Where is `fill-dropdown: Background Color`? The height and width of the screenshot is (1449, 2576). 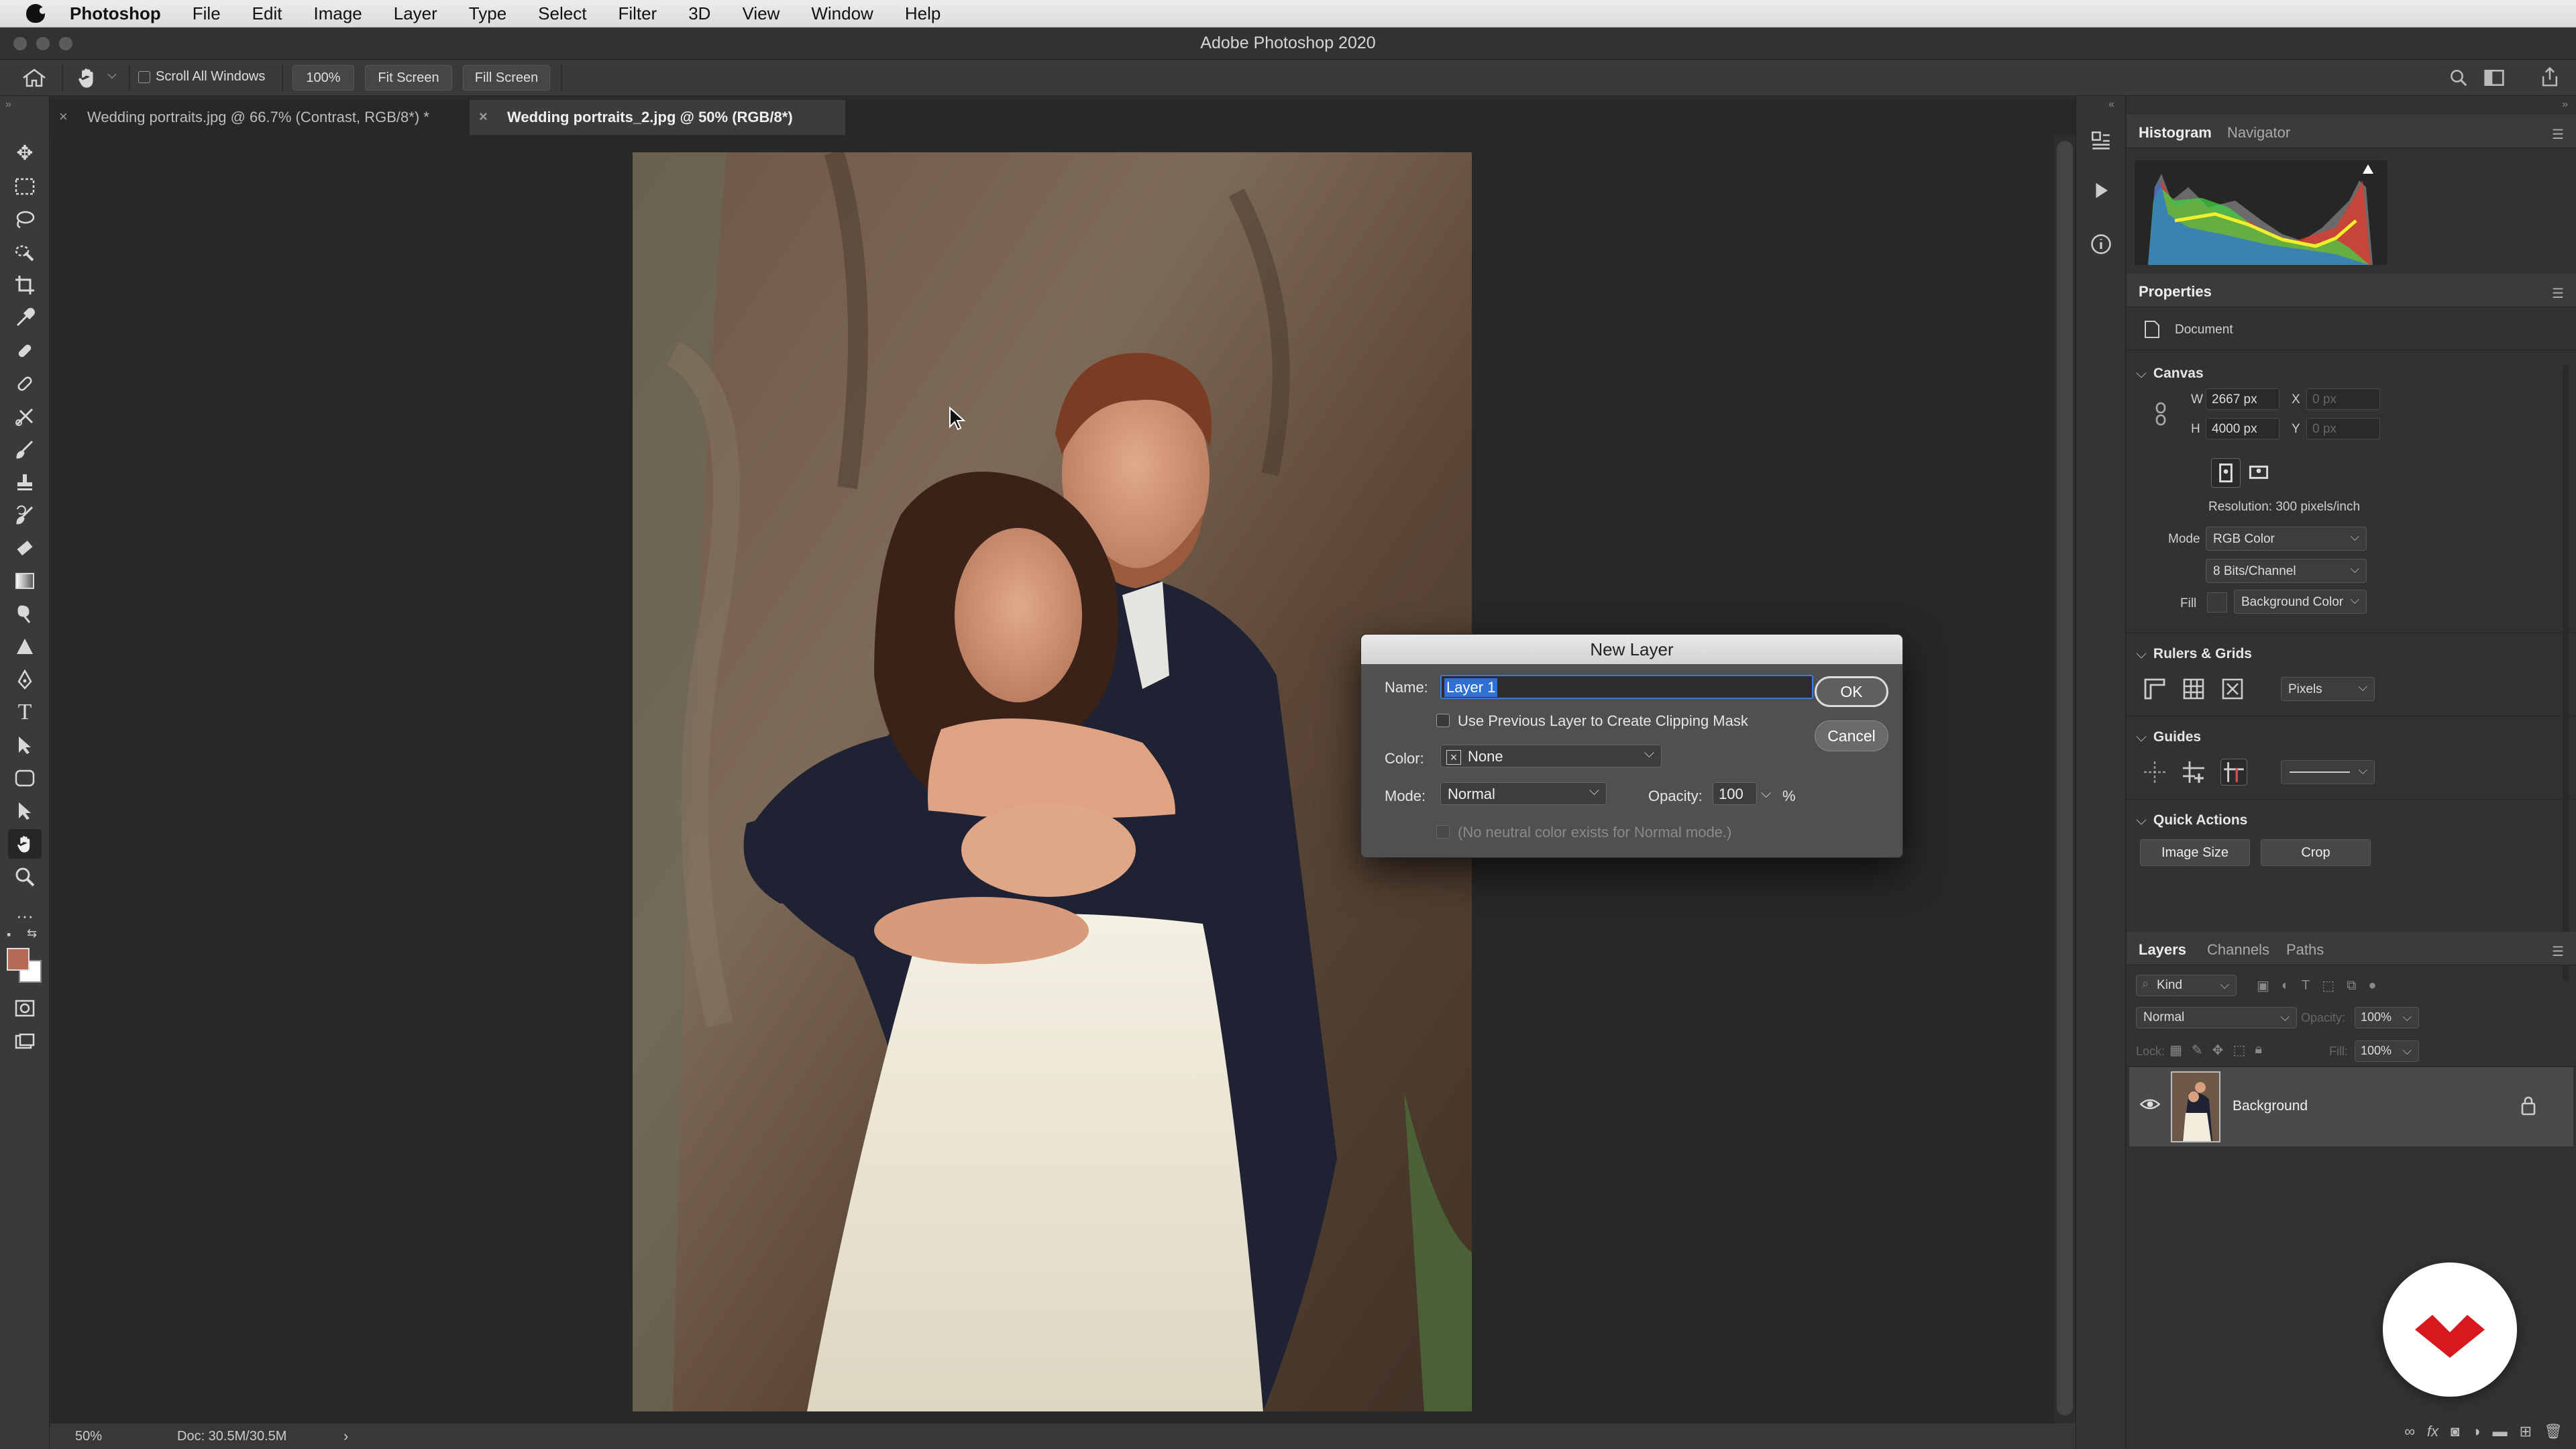 fill-dropdown: Background Color is located at coordinates (2300, 602).